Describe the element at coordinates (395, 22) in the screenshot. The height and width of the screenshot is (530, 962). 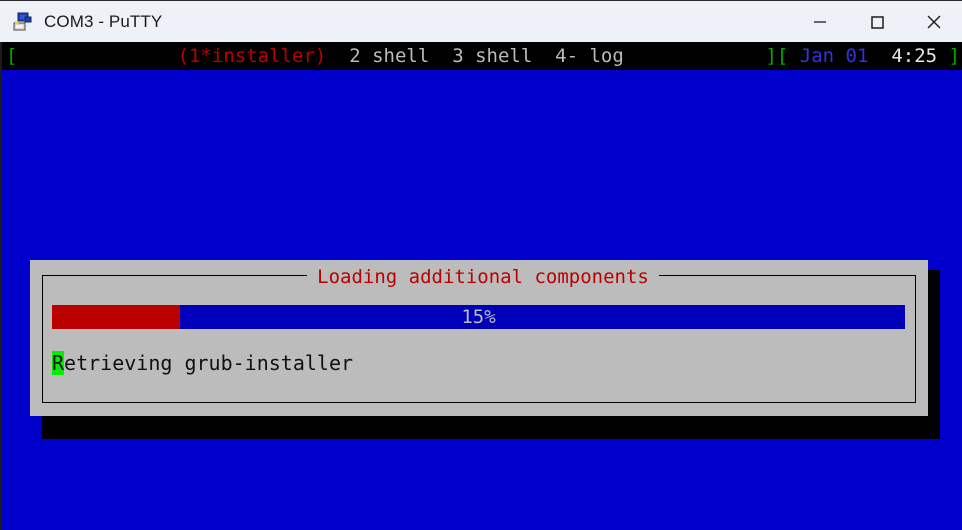
I see `titlebar-left-group: COM3 - PuTTY` at that location.